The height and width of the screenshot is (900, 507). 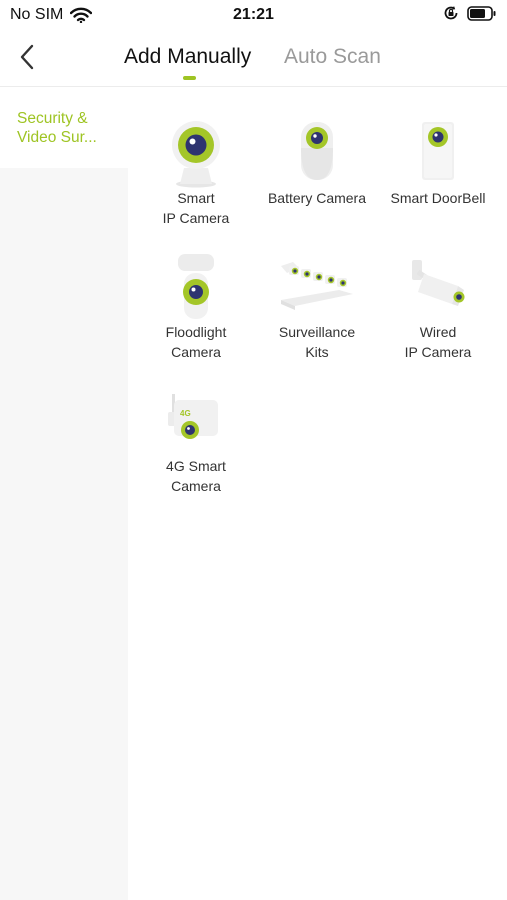 What do you see at coordinates (438, 342) in the screenshot?
I see `device-label: Wired IP Camera` at bounding box center [438, 342].